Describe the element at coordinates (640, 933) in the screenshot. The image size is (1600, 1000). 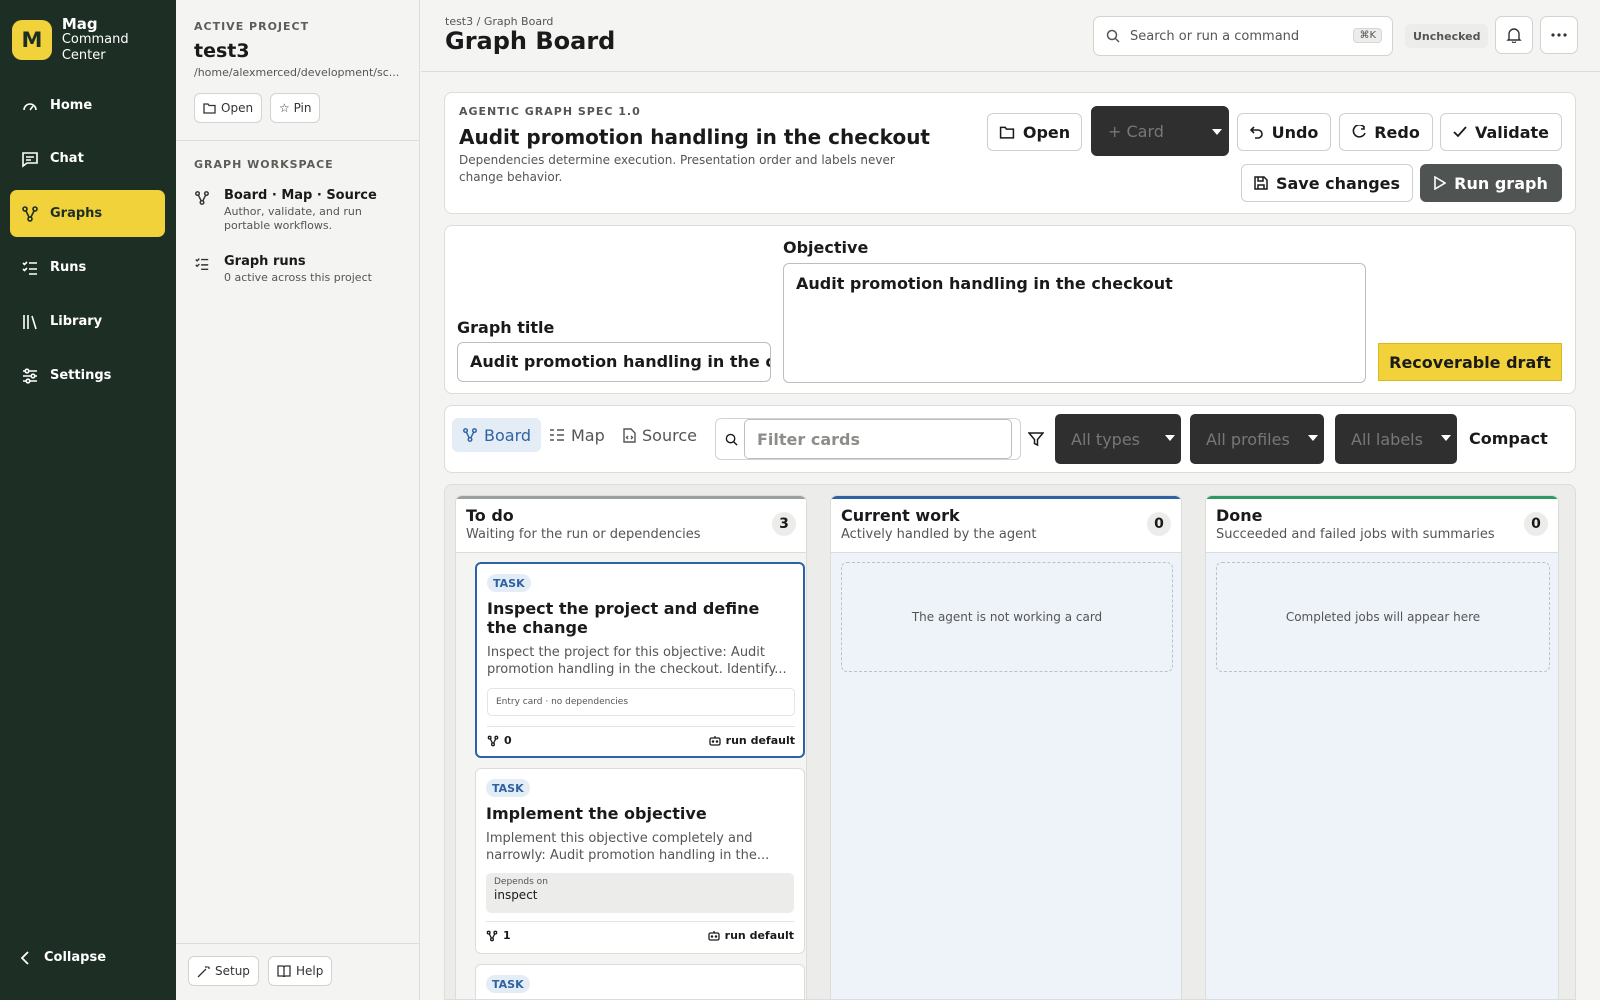
I see `task-footer: 1 run default` at that location.